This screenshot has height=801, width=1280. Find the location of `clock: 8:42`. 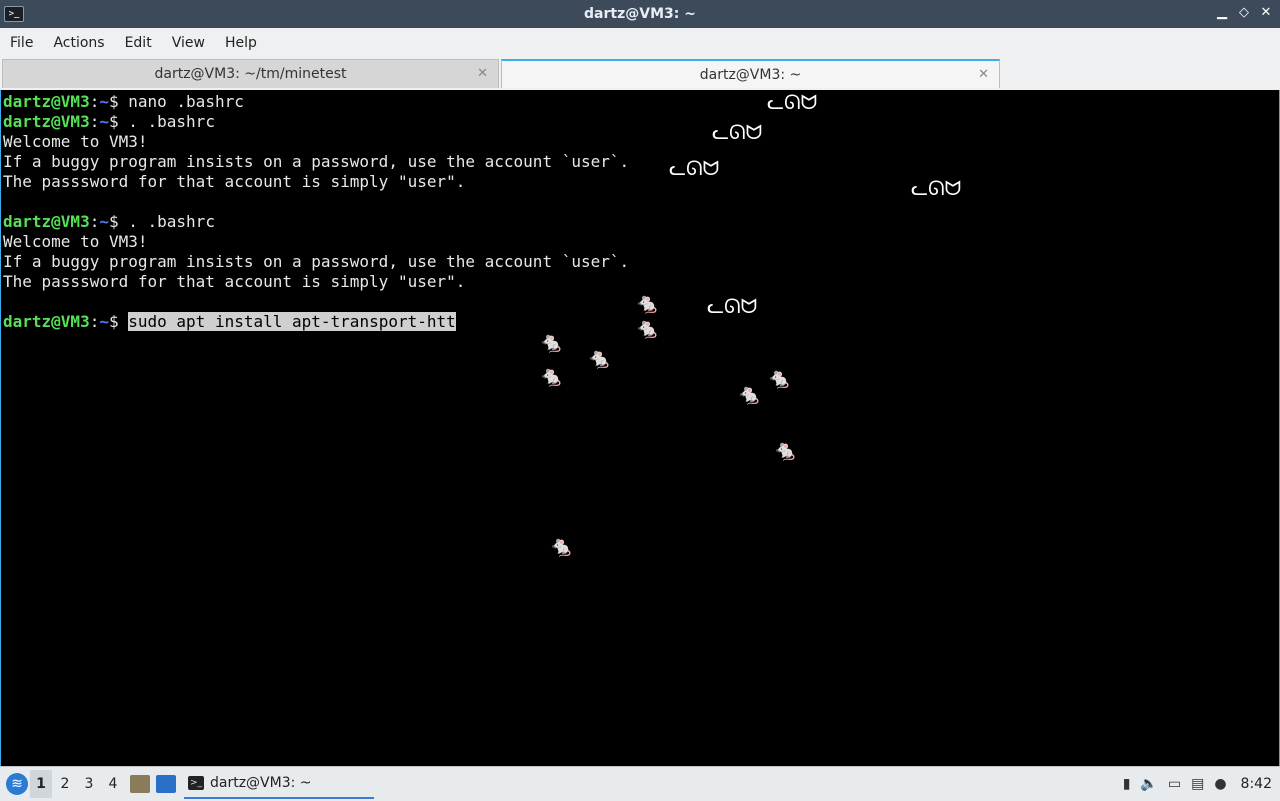

clock: 8:42 is located at coordinates (1256, 784).